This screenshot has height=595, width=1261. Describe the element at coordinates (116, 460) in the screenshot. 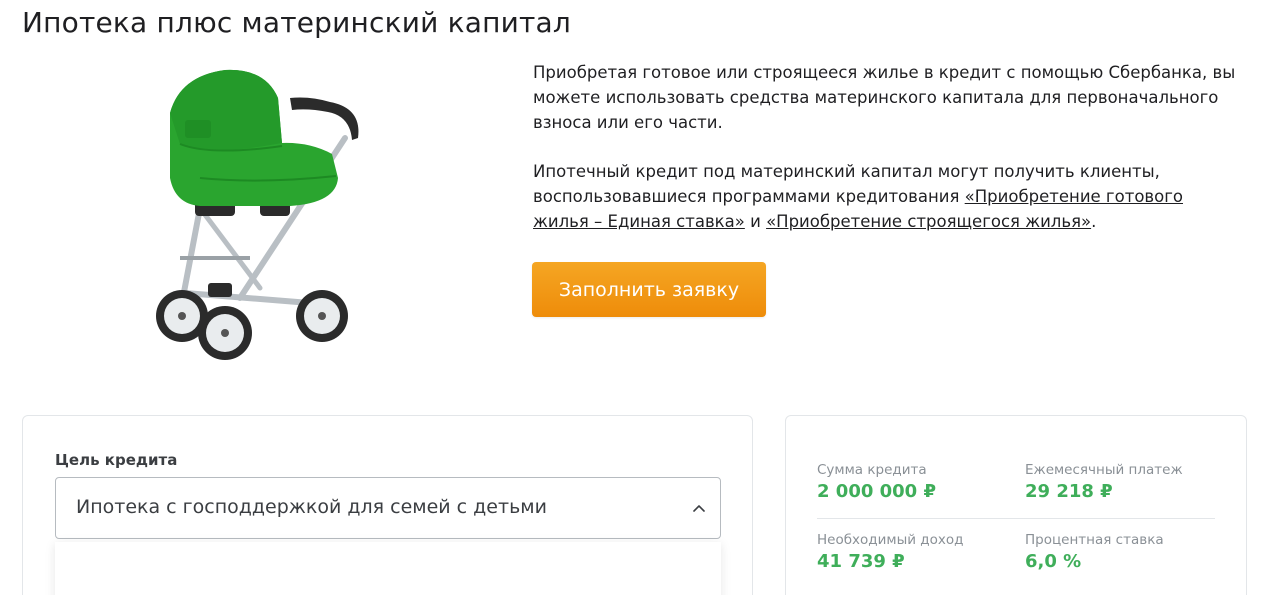

I see `loan-purpose-label: Цель кредита` at that location.